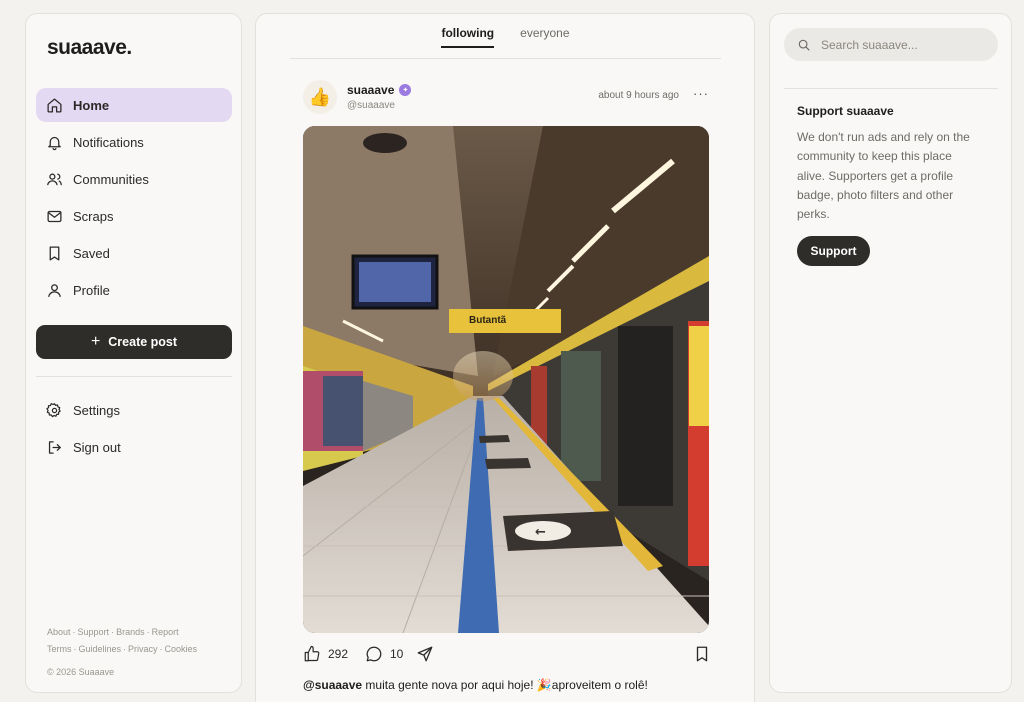 Image resolution: width=1024 pixels, height=702 pixels. What do you see at coordinates (59, 649) in the screenshot?
I see `footer-link-terms: Terms` at bounding box center [59, 649].